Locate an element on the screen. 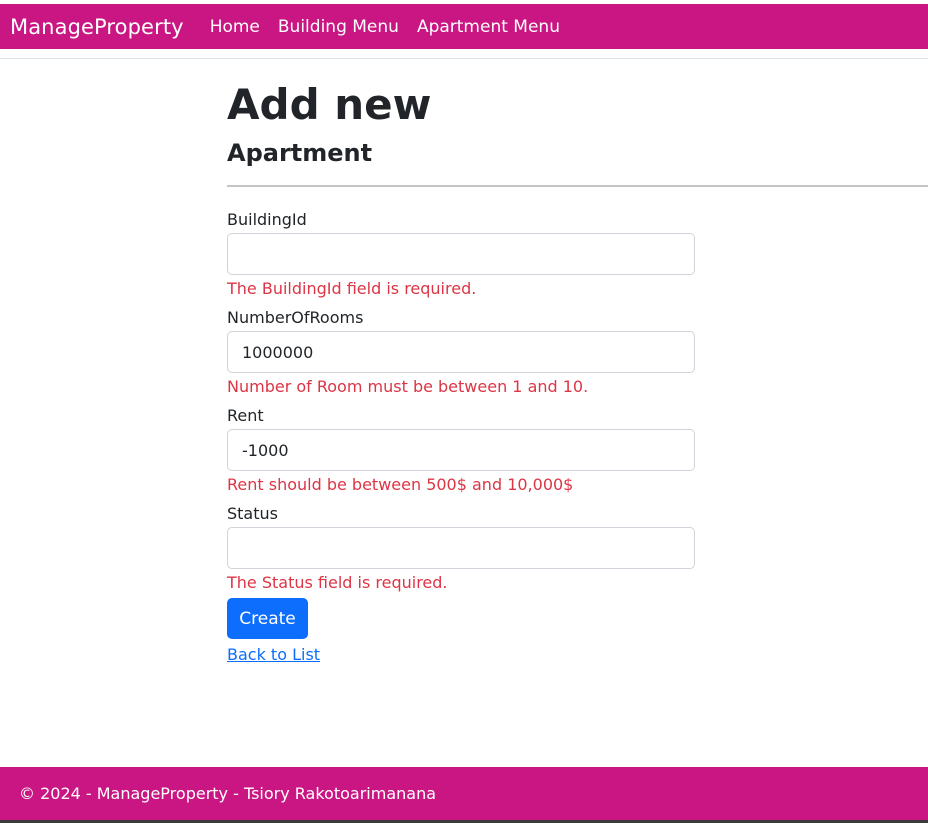 Image resolution: width=928 pixels, height=823 pixels. rent-error: Rent should be between 500$ and 10,000$ is located at coordinates (400, 485).